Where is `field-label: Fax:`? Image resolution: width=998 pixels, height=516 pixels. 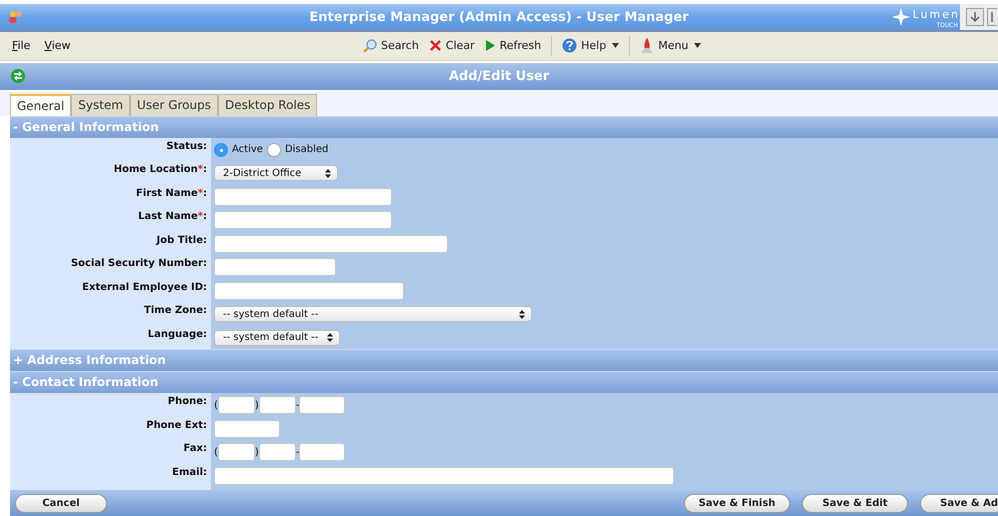 field-label: Fax: is located at coordinates (195, 449).